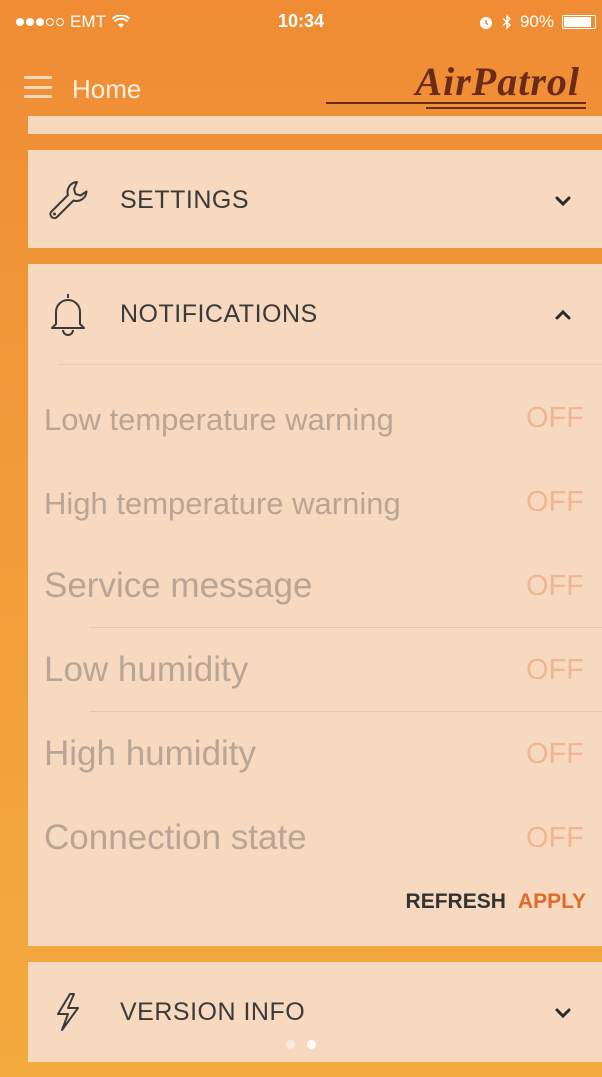  What do you see at coordinates (563, 315) in the screenshot?
I see `chevron-up-icon` at bounding box center [563, 315].